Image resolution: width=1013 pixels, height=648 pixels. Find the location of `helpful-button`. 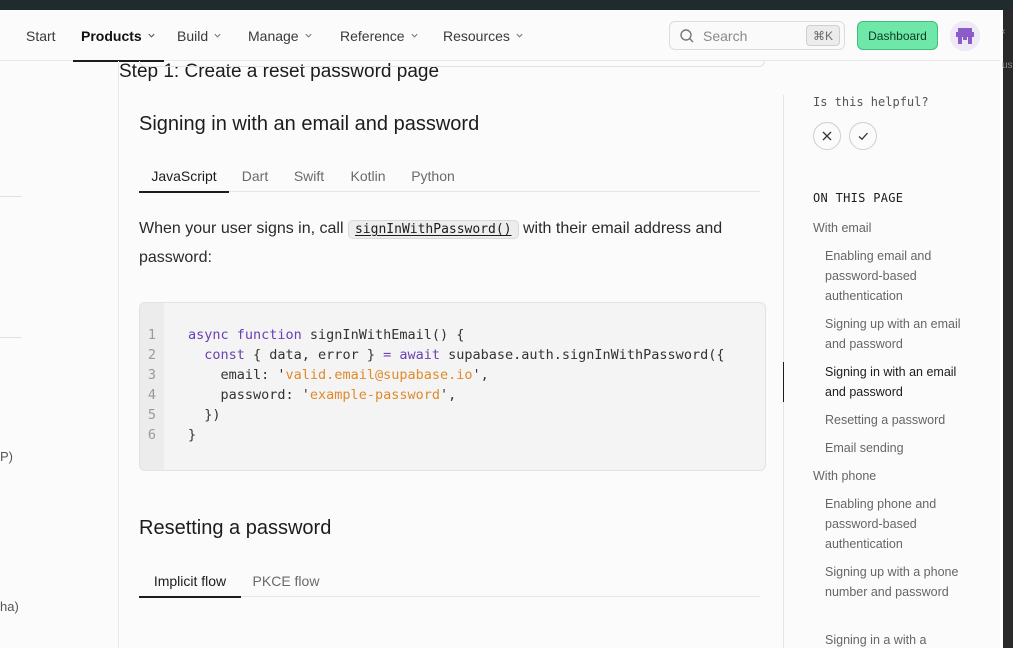

helpful-button is located at coordinates (863, 136).